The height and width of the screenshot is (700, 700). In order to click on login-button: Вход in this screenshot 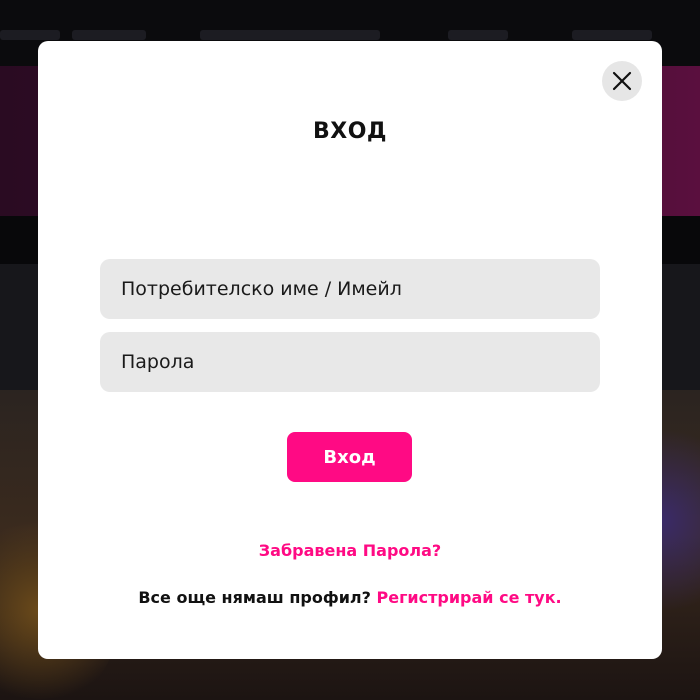, I will do `click(349, 457)`.